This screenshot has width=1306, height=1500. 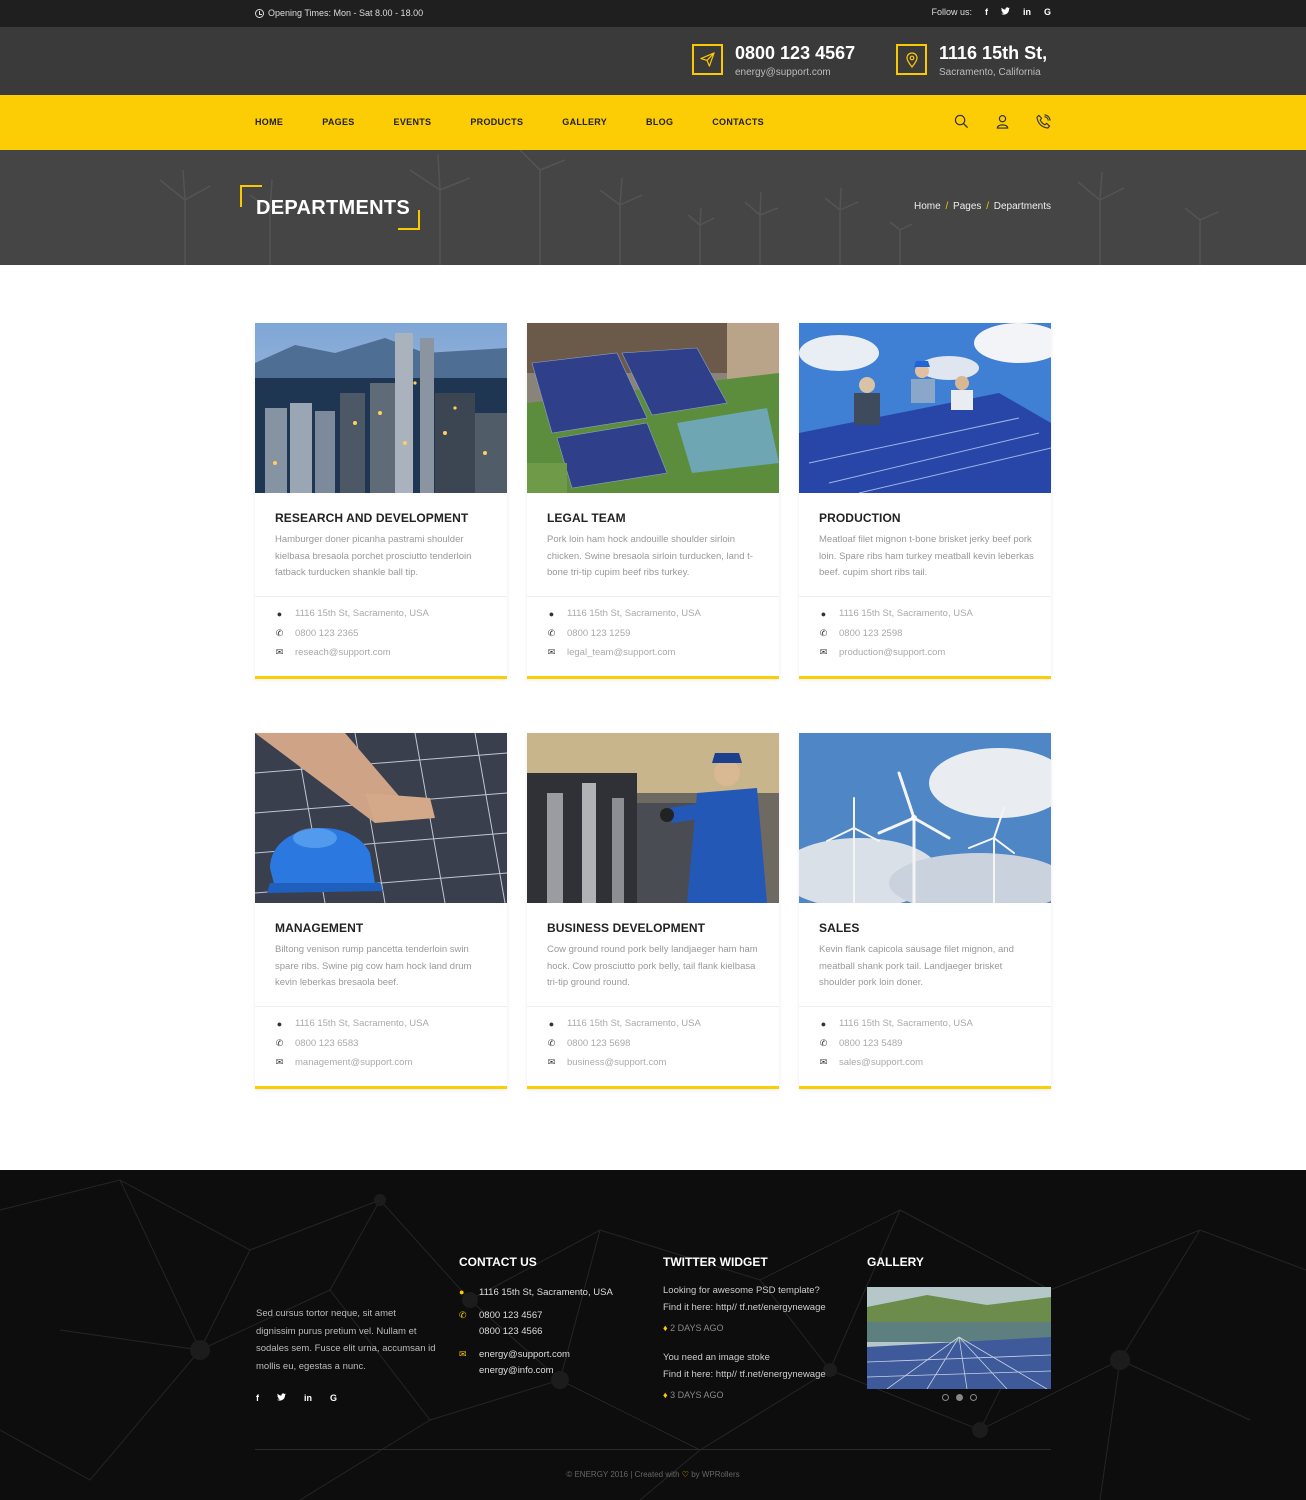 I want to click on email-text: reseach@support.com, so click(x=343, y=652).